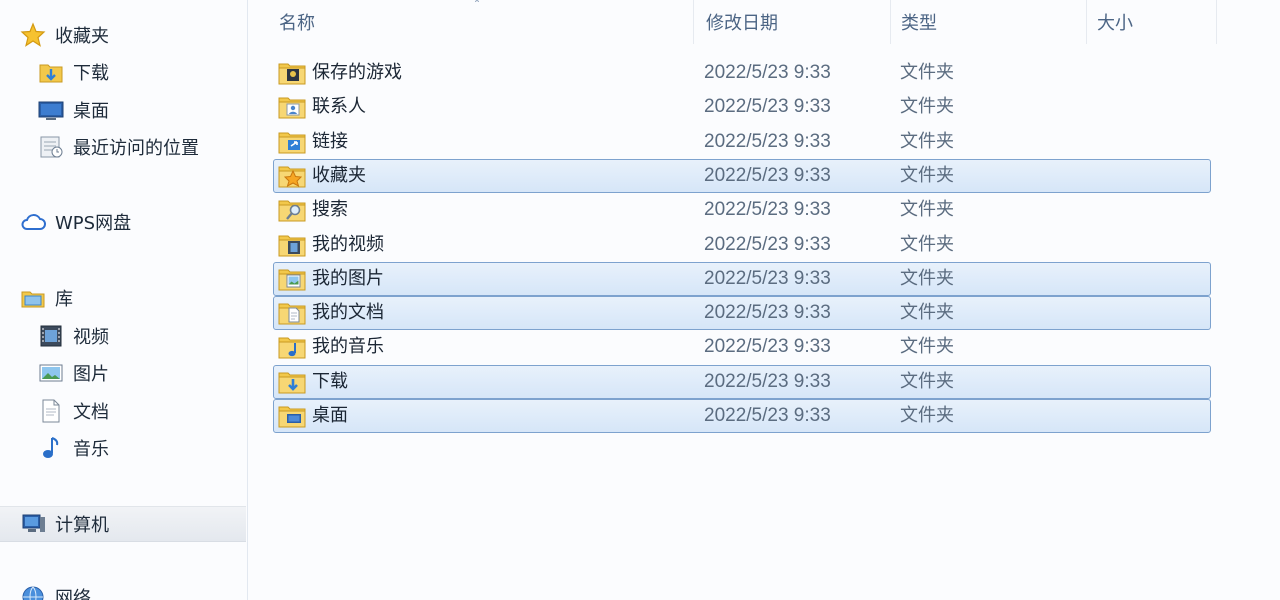 This screenshot has width=1280, height=600. Describe the element at coordinates (292, 73) in the screenshot. I see `saved-games-folder-icon` at that location.